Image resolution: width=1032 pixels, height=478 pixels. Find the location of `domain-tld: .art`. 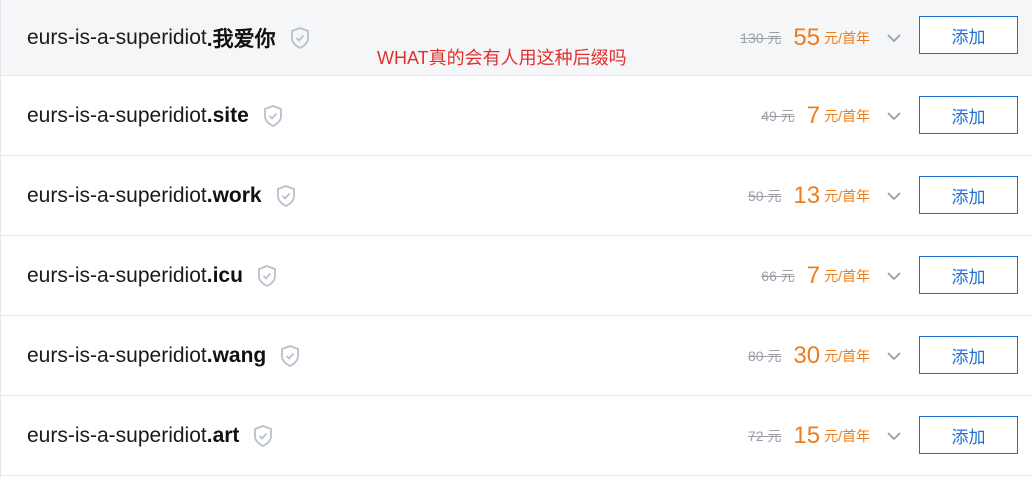

domain-tld: .art is located at coordinates (223, 435).